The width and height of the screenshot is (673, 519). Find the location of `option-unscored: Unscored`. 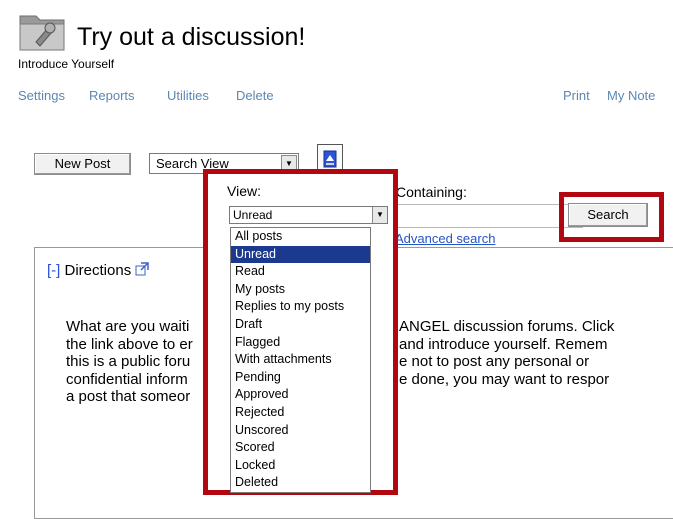

option-unscored: Unscored is located at coordinates (300, 431).